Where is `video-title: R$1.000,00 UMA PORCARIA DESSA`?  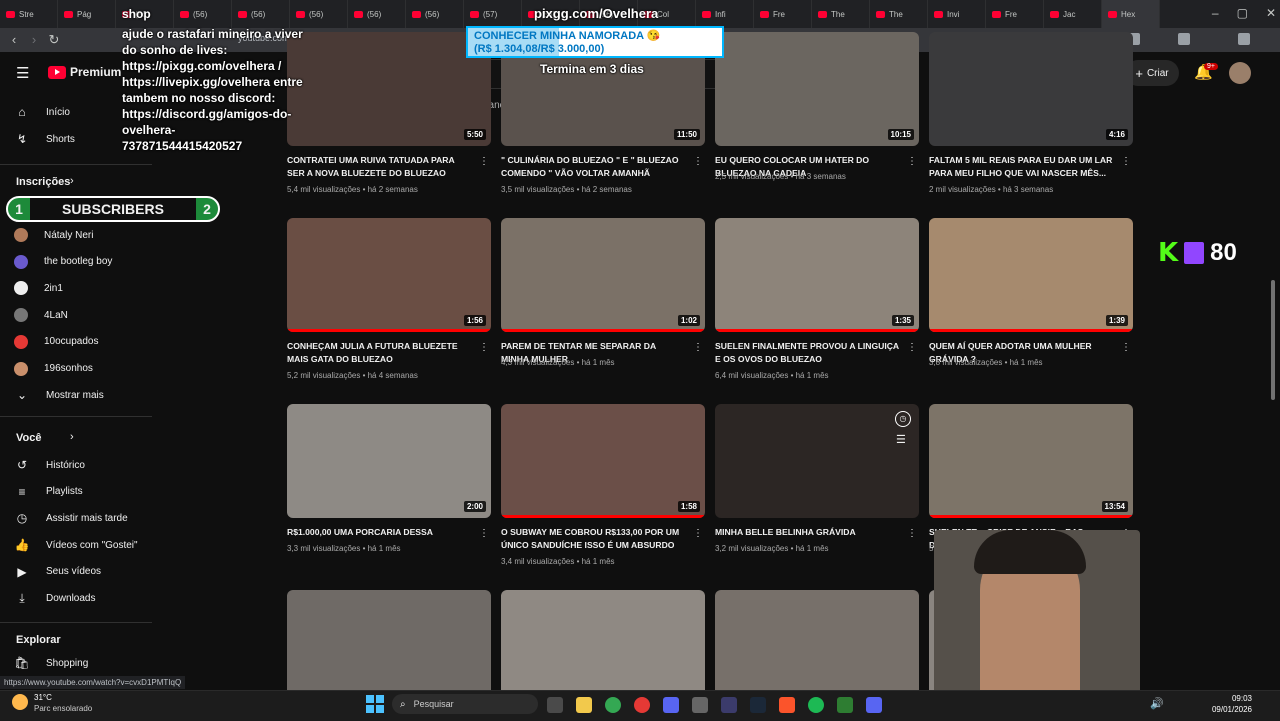 video-title: R$1.000,00 UMA PORCARIA DESSA is located at coordinates (379, 532).